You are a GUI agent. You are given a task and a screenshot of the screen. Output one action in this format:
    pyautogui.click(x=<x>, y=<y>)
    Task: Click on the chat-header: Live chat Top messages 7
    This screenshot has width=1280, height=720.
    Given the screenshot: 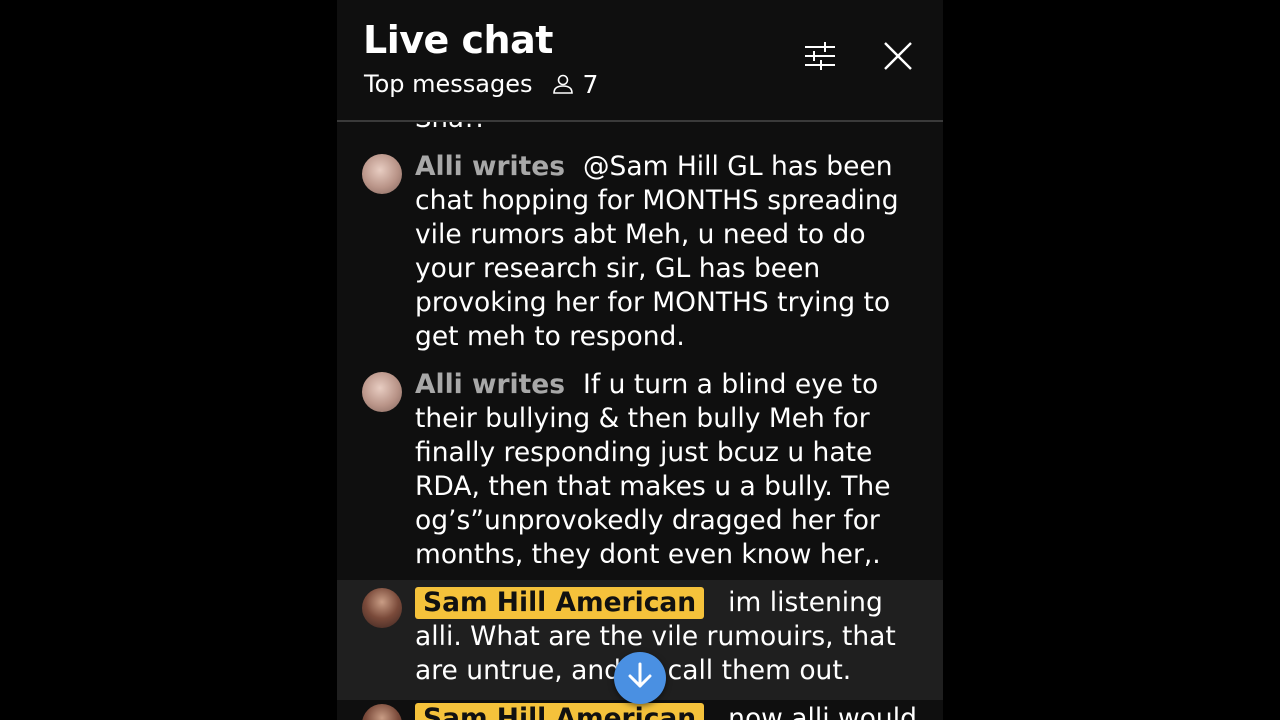 What is the action you would take?
    pyautogui.click(x=640, y=61)
    